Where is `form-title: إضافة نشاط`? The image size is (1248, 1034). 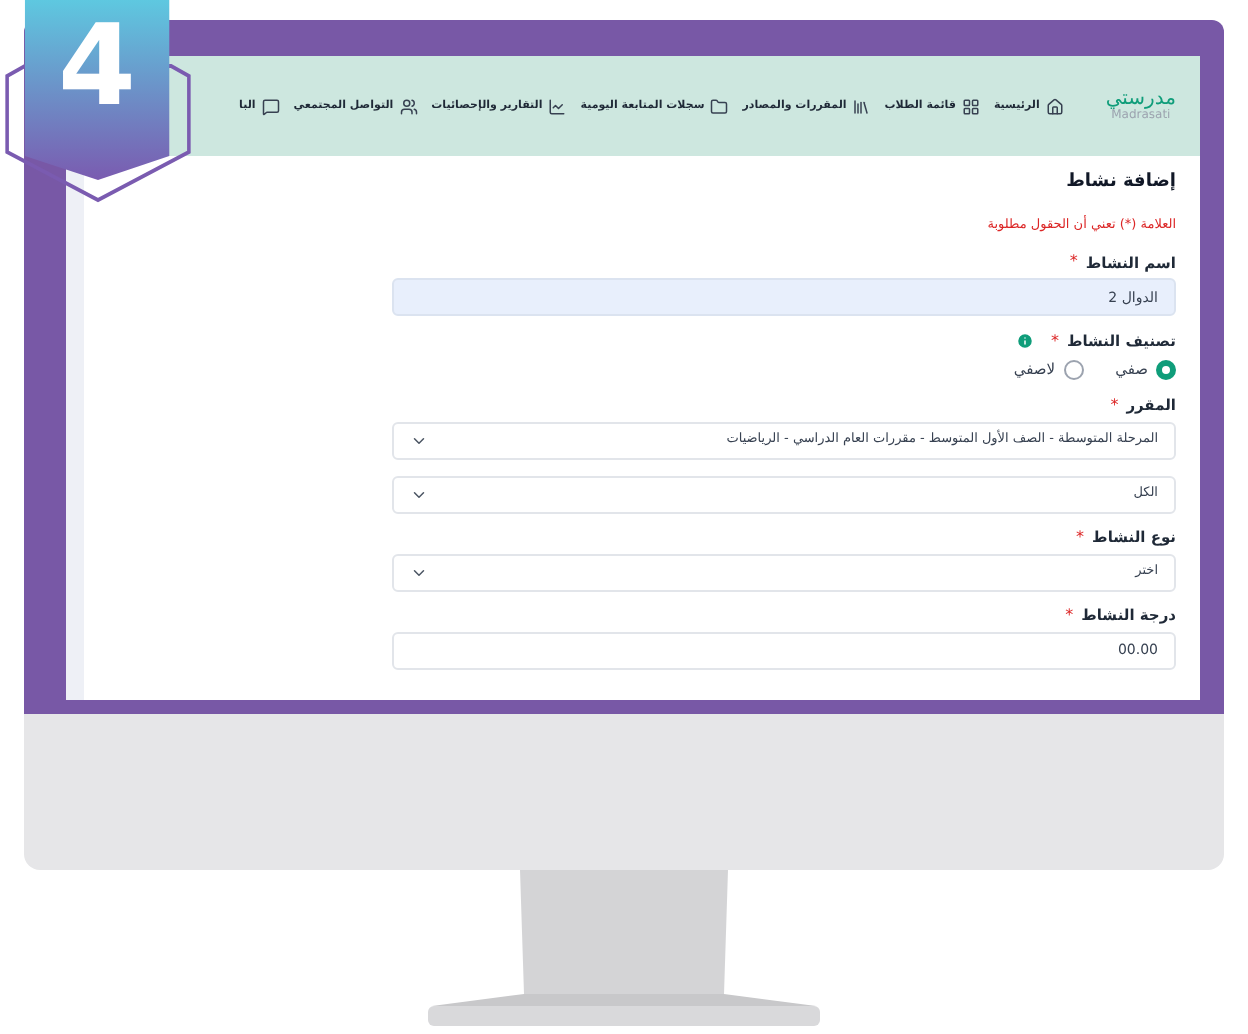 form-title: إضافة نشاط is located at coordinates (1120, 183).